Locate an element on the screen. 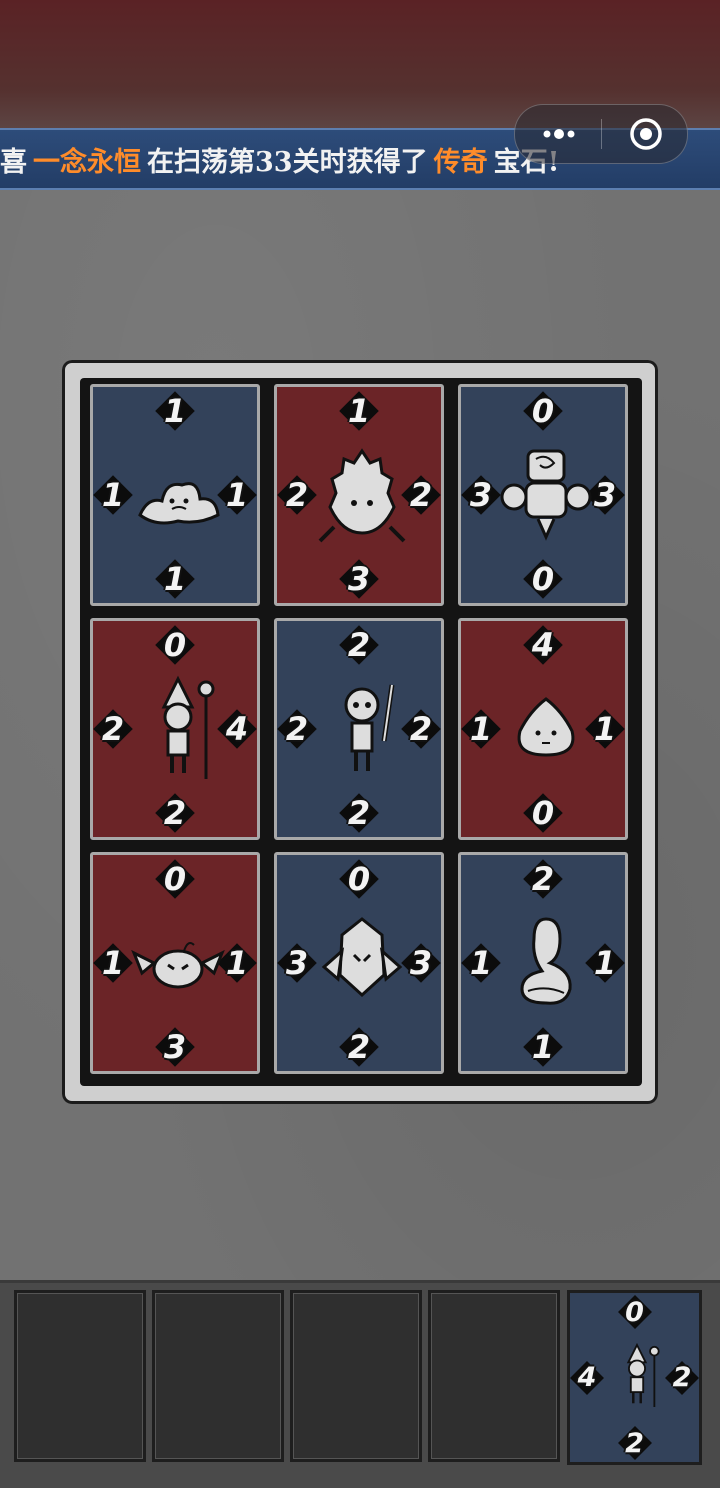 The width and height of the screenshot is (720, 1488). card-right-value: 2 is located at coordinates (682, 1378).